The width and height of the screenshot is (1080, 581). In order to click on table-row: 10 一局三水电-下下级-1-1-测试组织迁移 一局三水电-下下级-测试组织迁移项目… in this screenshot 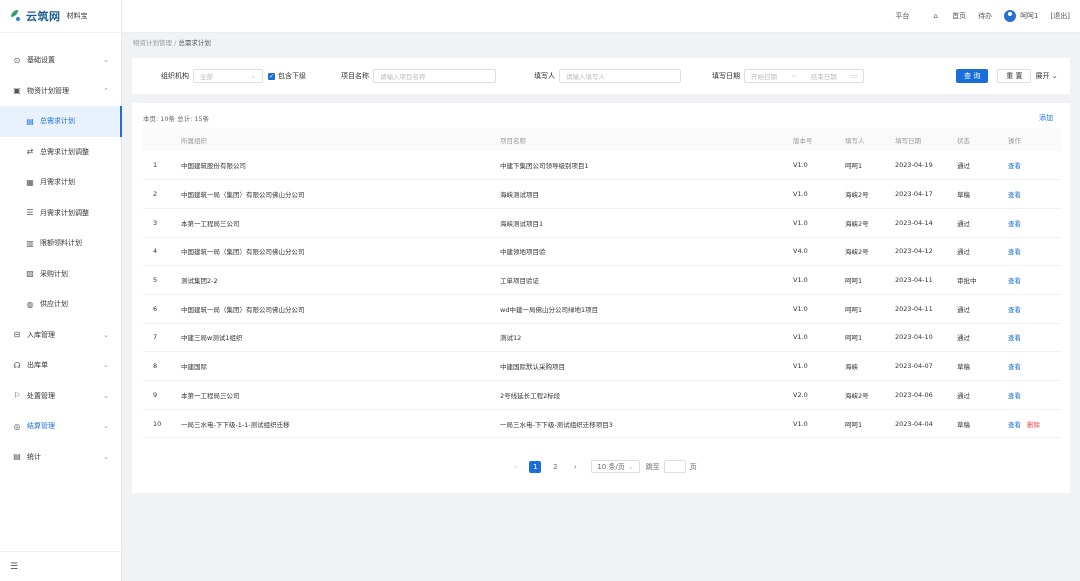, I will do `click(602, 424)`.